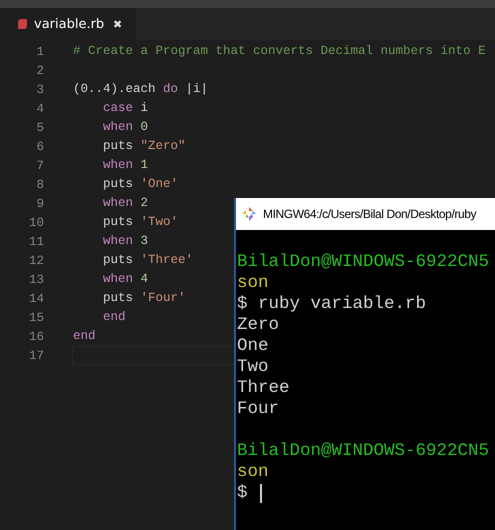  I want to click on editor-tab: variable.rb ✖, so click(68, 24).